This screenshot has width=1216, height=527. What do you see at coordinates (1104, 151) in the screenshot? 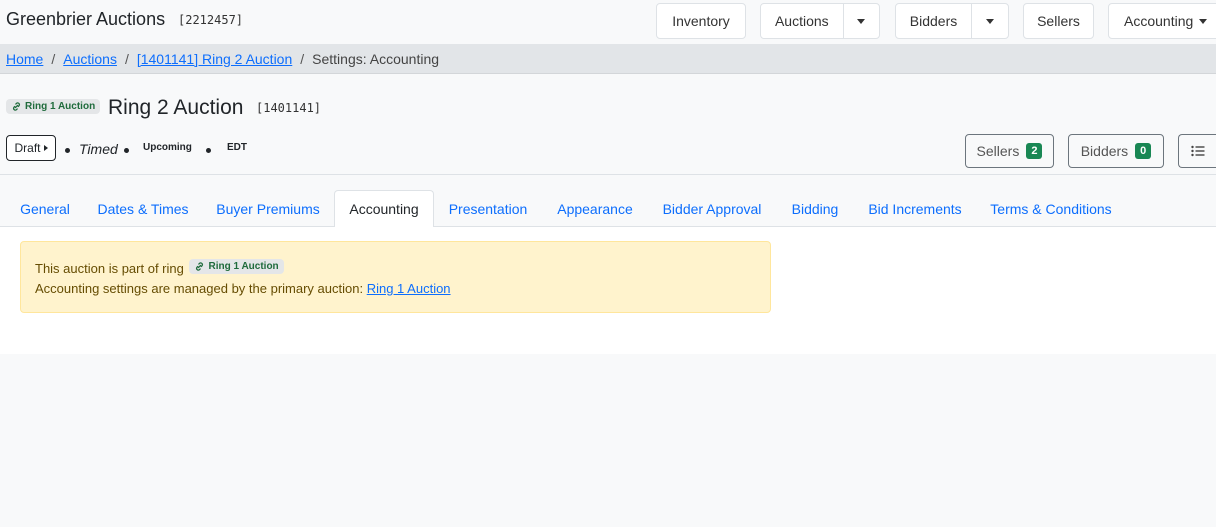
I see `bidders-count-label: Bidders` at bounding box center [1104, 151].